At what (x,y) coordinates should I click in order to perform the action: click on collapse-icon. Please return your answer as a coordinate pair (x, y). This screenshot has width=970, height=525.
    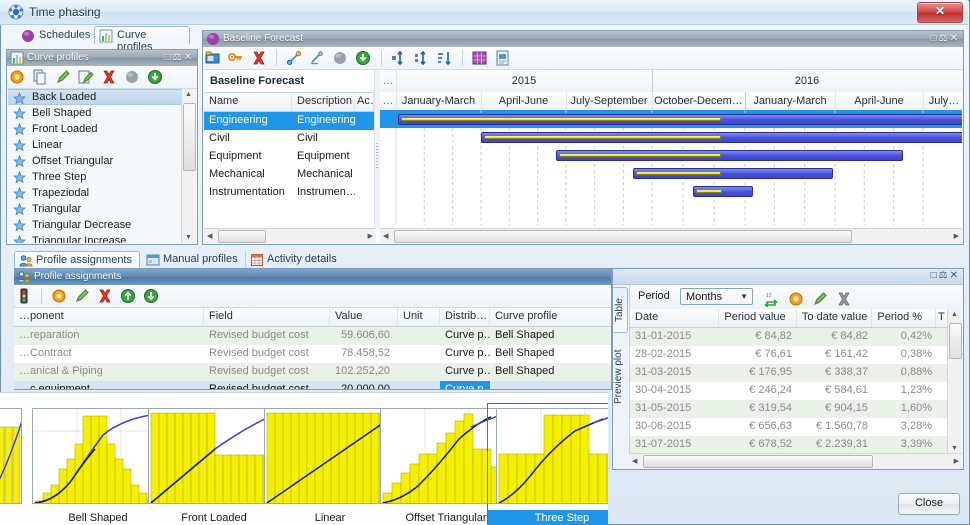
    Looking at the image, I should click on (422, 58).